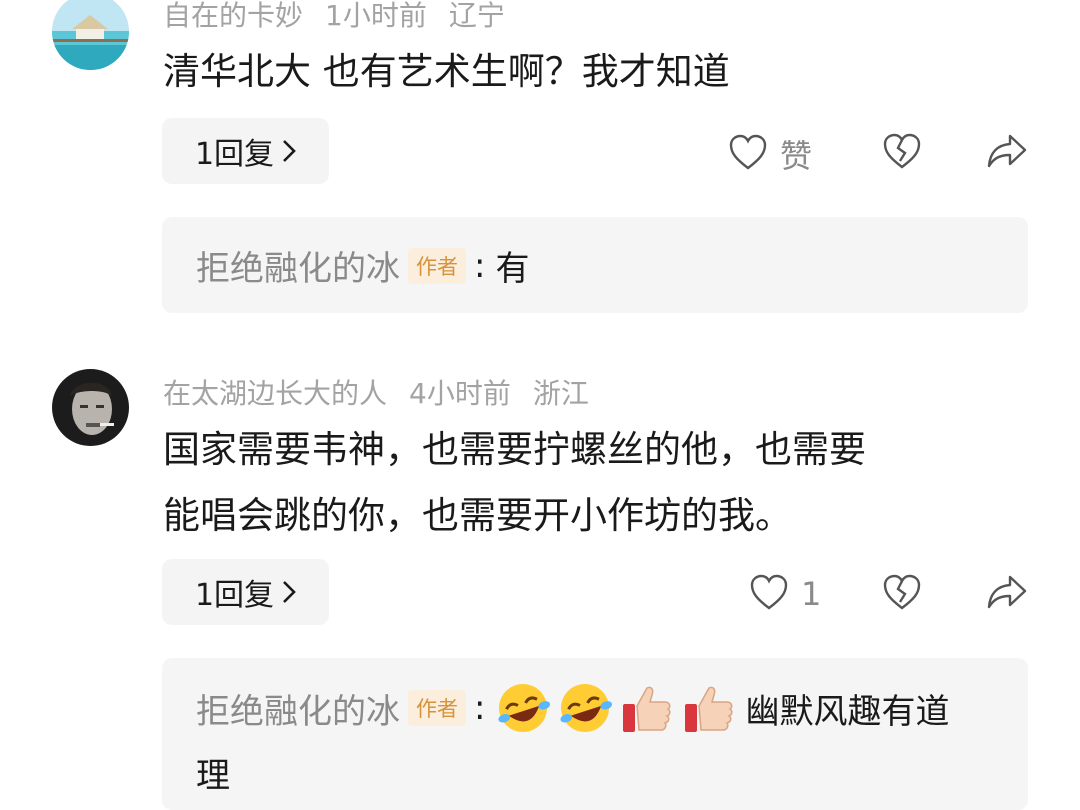  Describe the element at coordinates (446, 71) in the screenshot. I see `comment-text: 清华北大 也有艺术生啊？我才知道` at that location.